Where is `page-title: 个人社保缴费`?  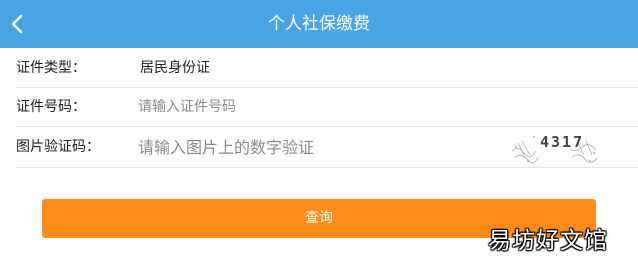
page-title: 个人社保缴费 is located at coordinates (319, 24).